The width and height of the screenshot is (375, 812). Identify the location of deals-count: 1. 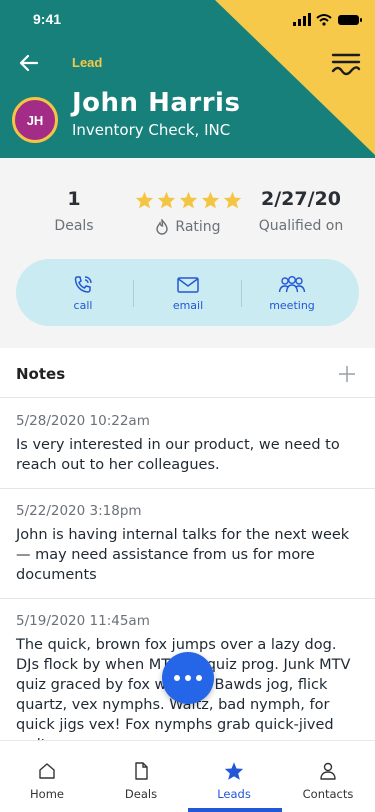
(74, 199).